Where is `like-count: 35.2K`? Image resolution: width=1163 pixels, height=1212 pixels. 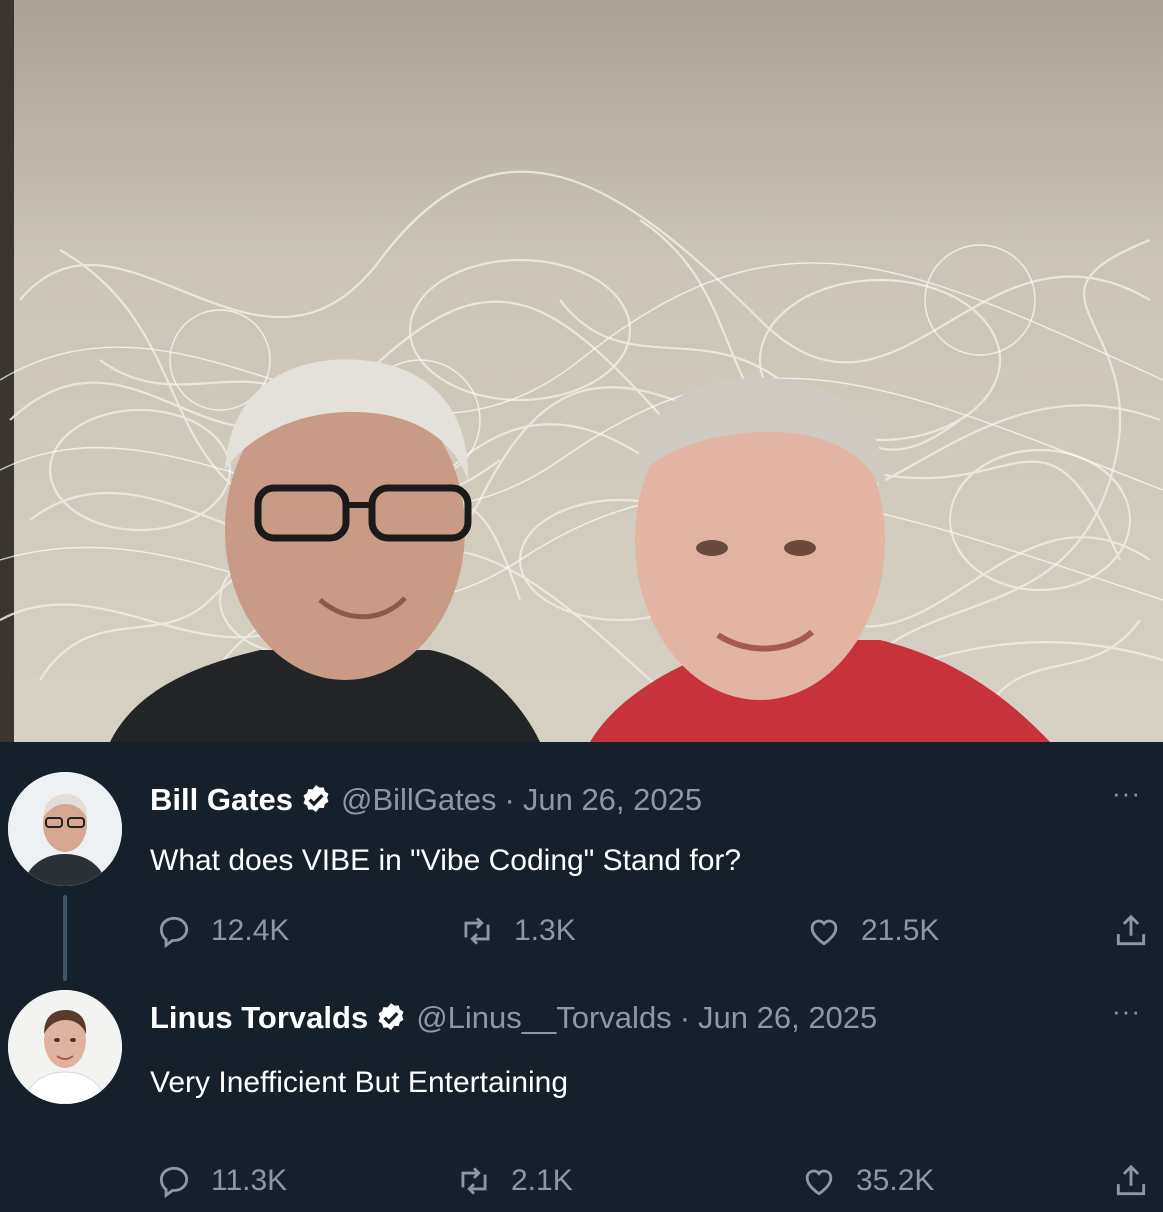
like-count: 35.2K is located at coordinates (895, 1180).